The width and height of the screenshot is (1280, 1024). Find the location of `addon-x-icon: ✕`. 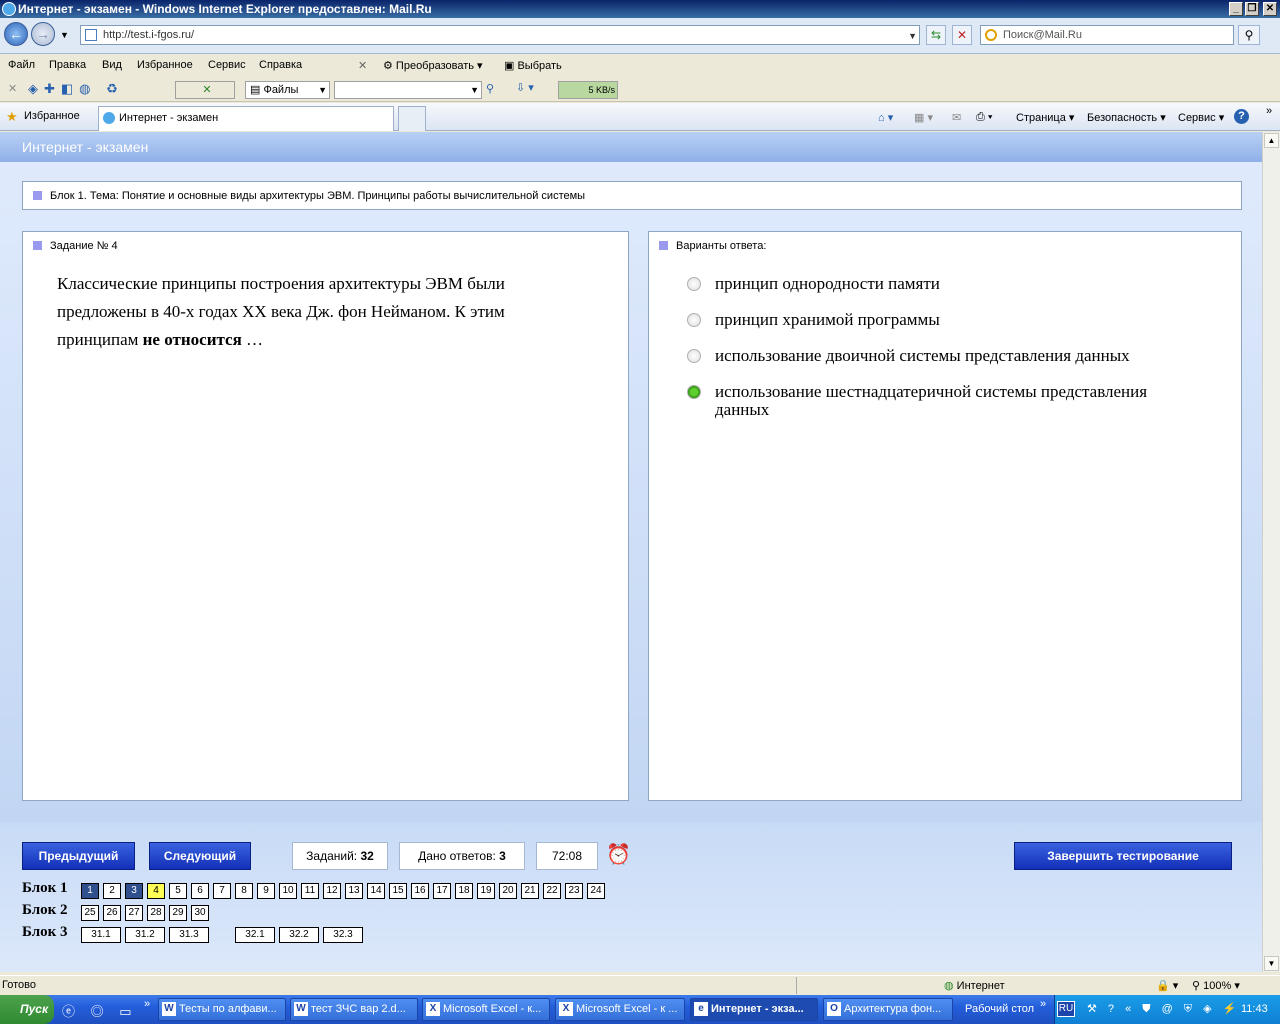

addon-x-icon: ✕ is located at coordinates (205, 90).